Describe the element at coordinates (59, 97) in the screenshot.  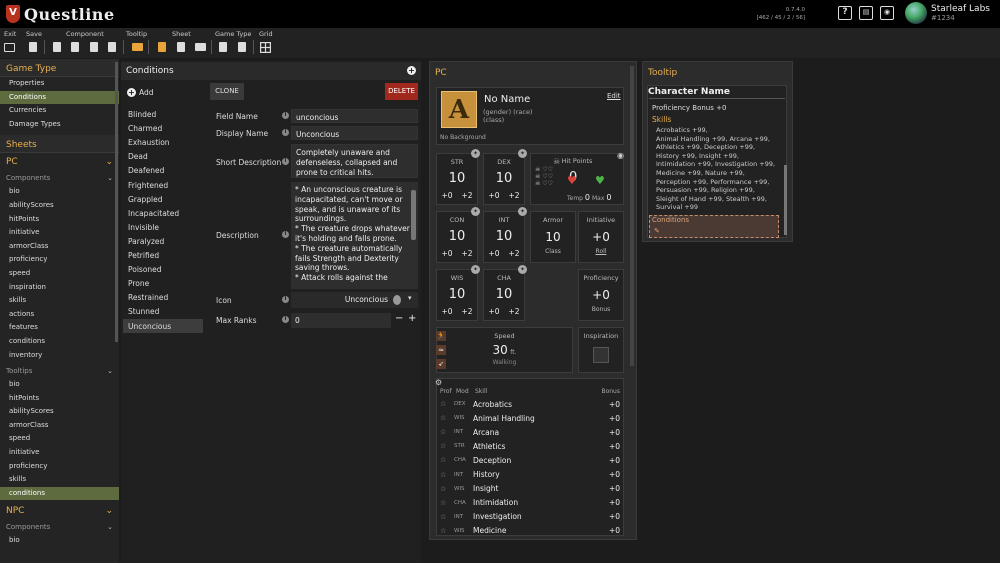
I see `game-type-item-conditions: Conditions` at that location.